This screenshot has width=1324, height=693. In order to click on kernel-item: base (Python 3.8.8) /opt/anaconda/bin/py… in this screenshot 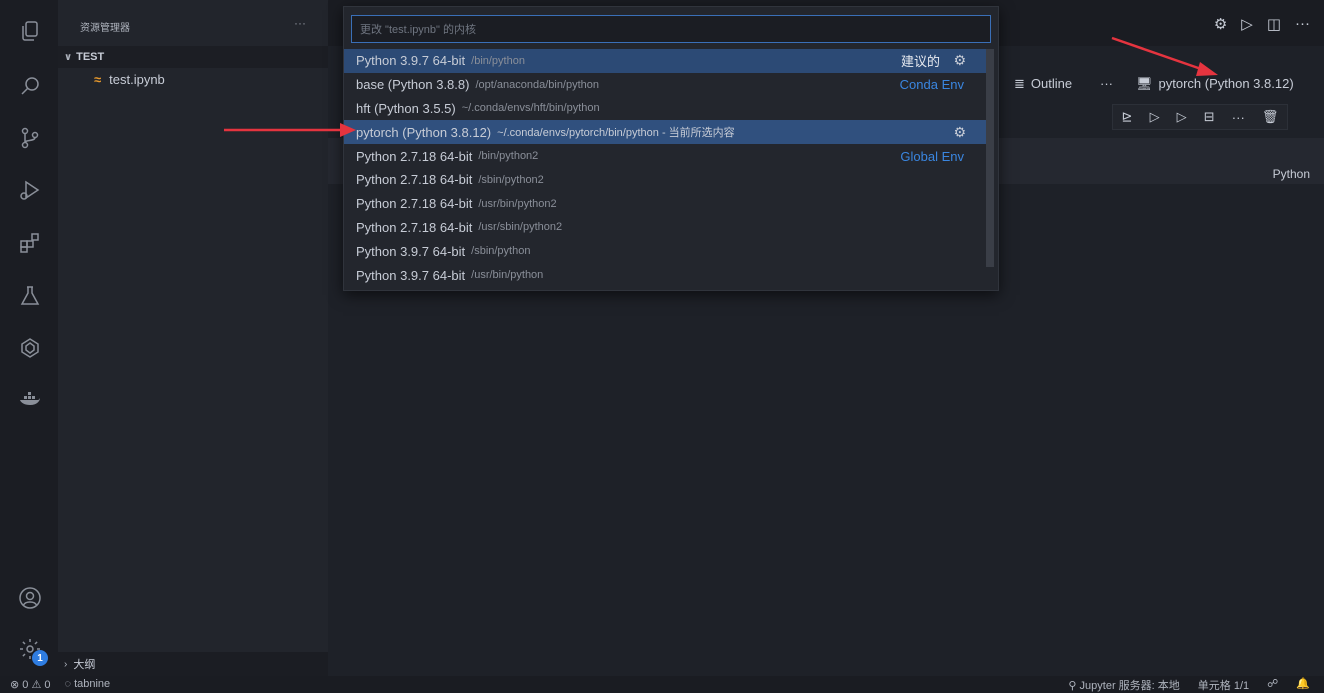, I will do `click(665, 85)`.